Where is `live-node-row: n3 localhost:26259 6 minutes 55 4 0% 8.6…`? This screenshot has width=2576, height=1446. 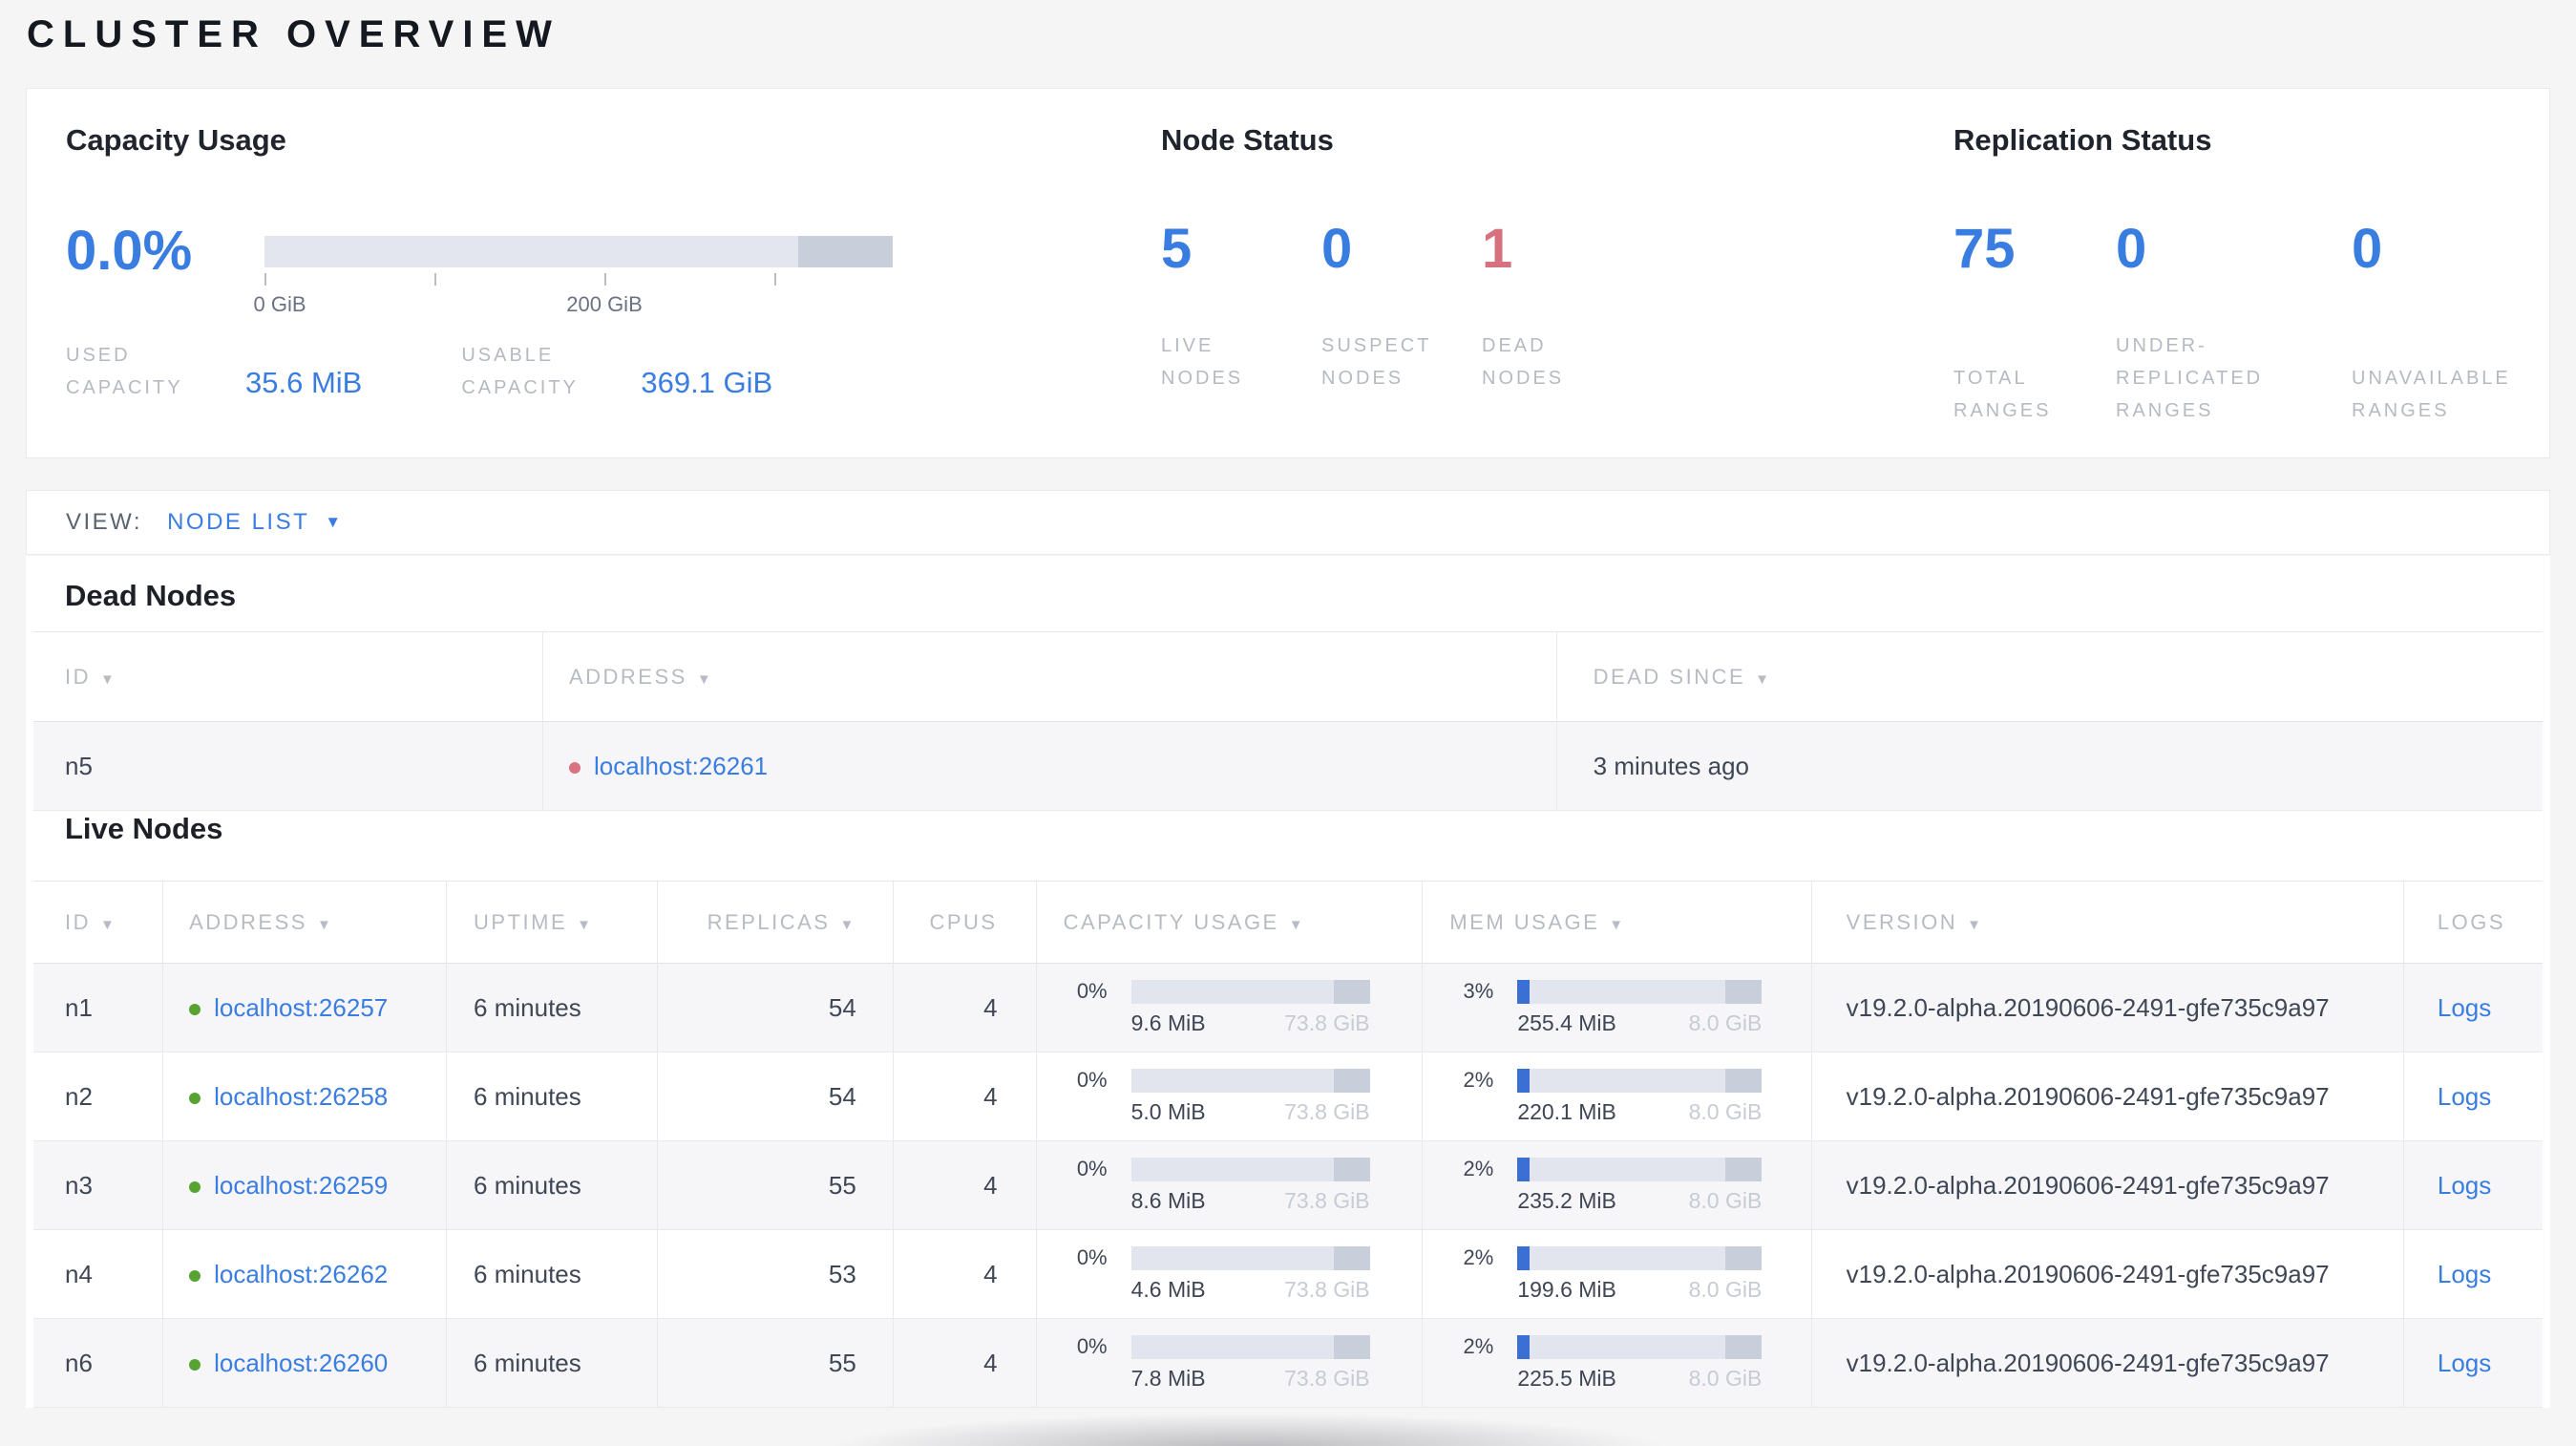 live-node-row: n3 localhost:26259 6 minutes 55 4 0% 8.6… is located at coordinates (1288, 1185).